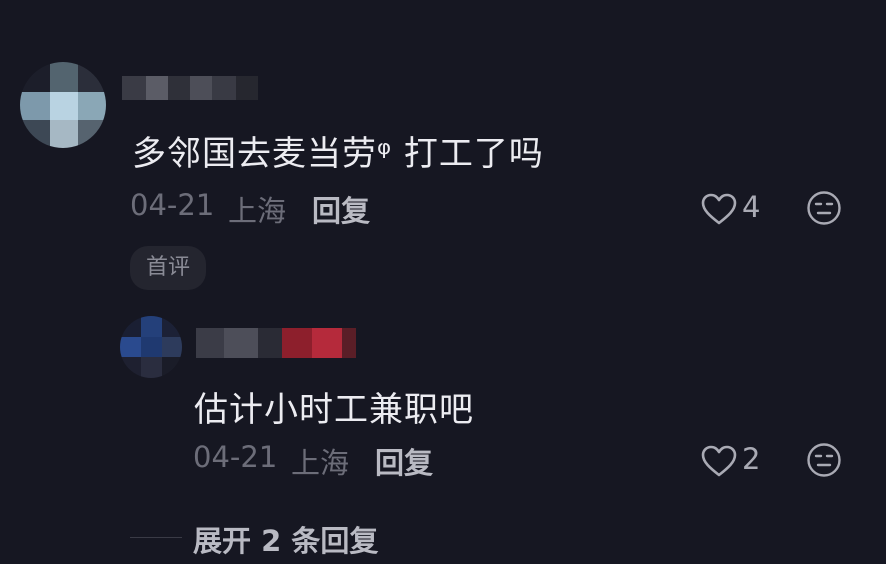  What do you see at coordinates (285, 539) in the screenshot?
I see `expand-replies-button: 展开 2 条回复` at bounding box center [285, 539].